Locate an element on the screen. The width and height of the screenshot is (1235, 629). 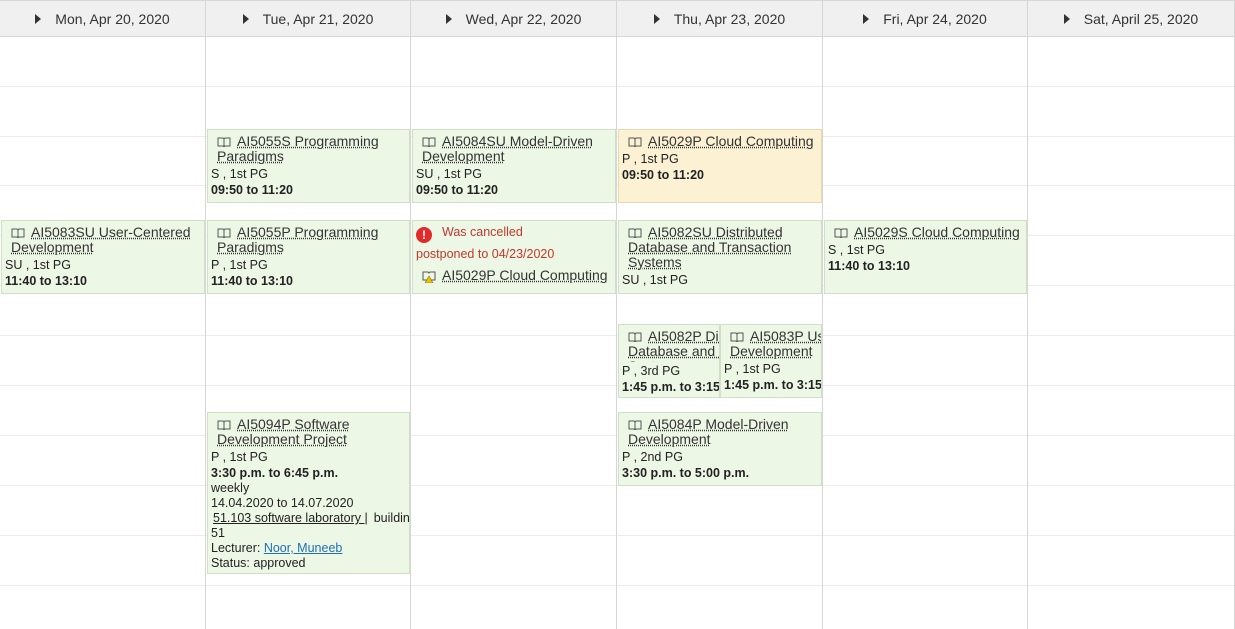
event-title-link: AI5084SU Model-Driven Development is located at coordinates (514, 149).